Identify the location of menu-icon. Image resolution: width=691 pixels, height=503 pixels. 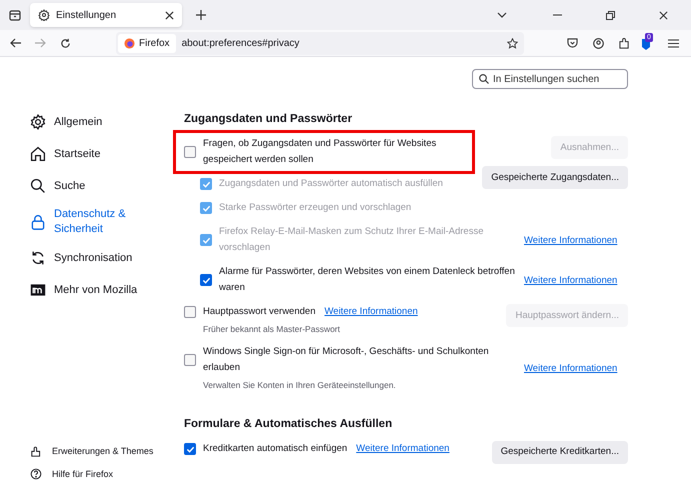
(673, 43).